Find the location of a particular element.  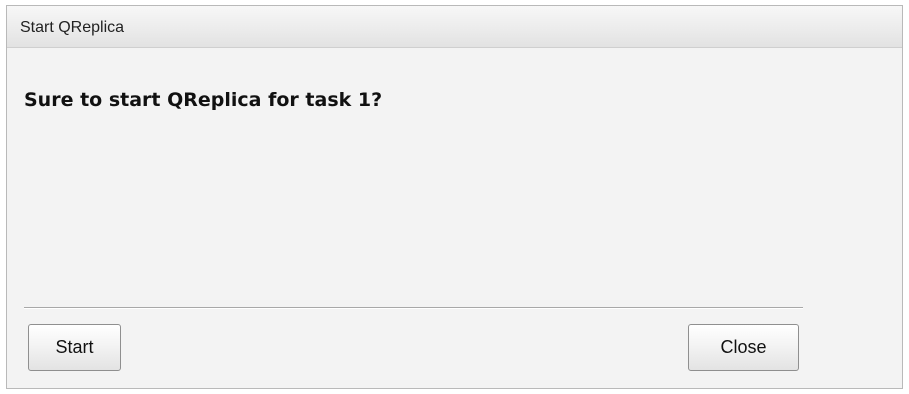

close-button: Close is located at coordinates (743, 347).